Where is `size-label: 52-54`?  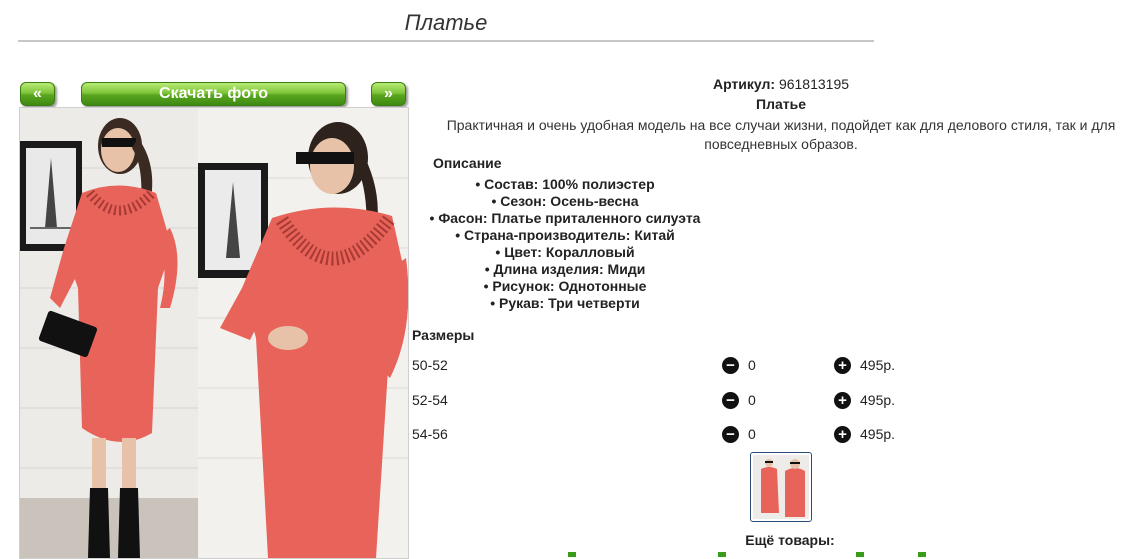
size-label: 52-54 is located at coordinates (430, 400).